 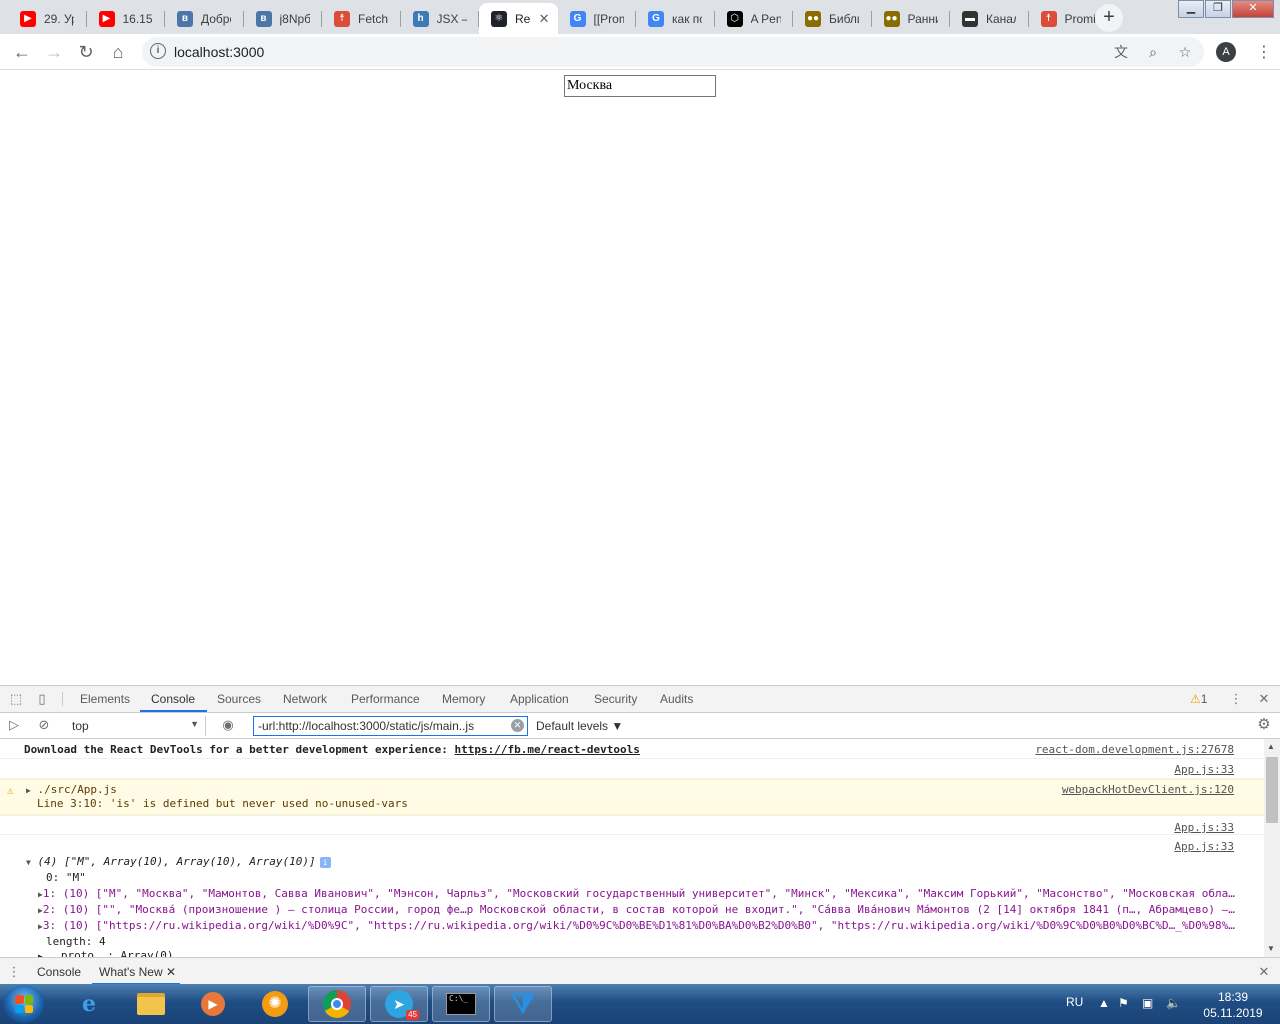 What do you see at coordinates (463, 699) in the screenshot?
I see `devtools-tab-memory: Memory` at bounding box center [463, 699].